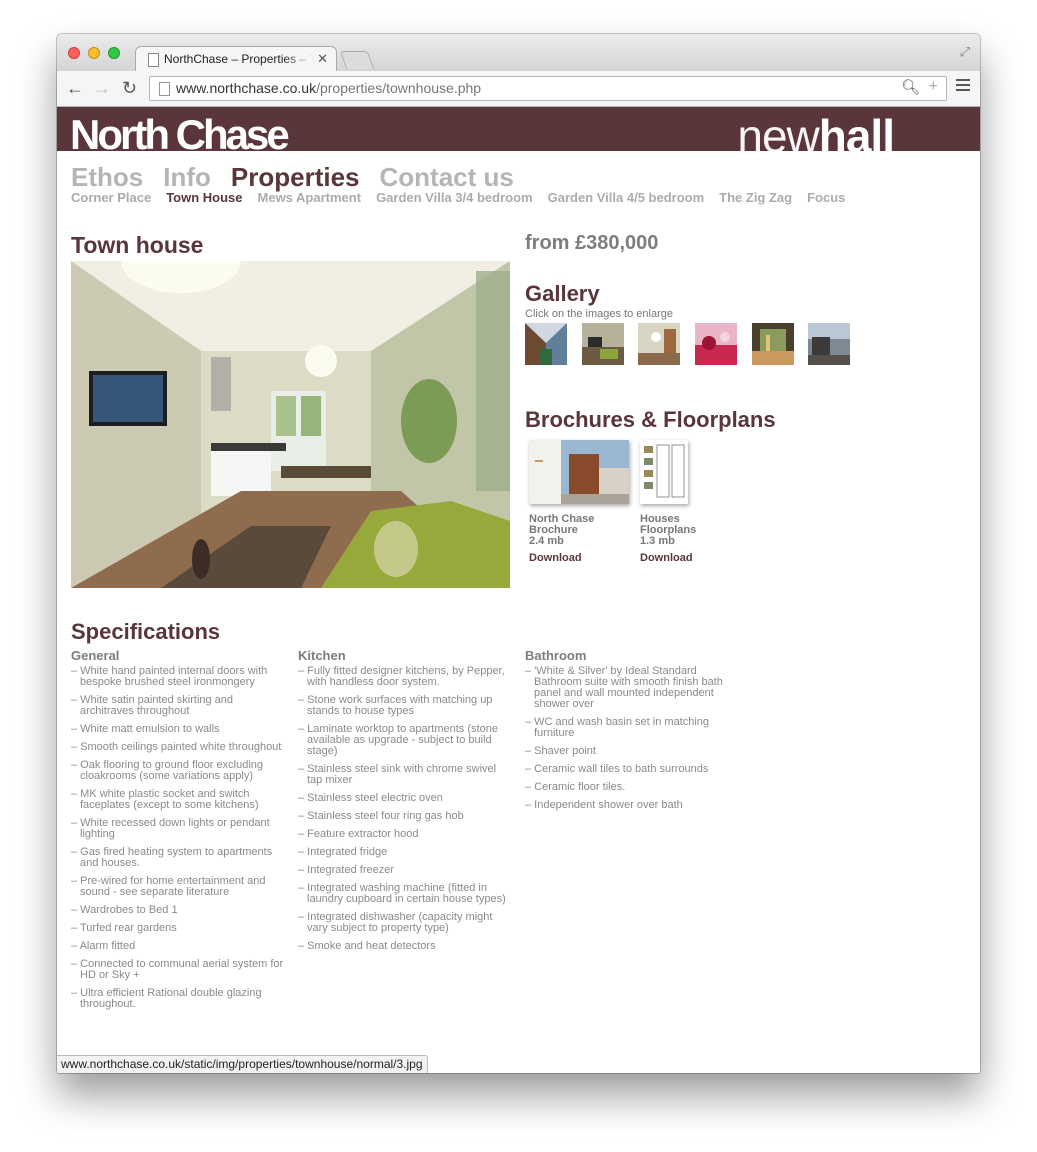 The height and width of the screenshot is (1152, 1037). What do you see at coordinates (579, 472) in the screenshot?
I see `brochure-cover` at bounding box center [579, 472].